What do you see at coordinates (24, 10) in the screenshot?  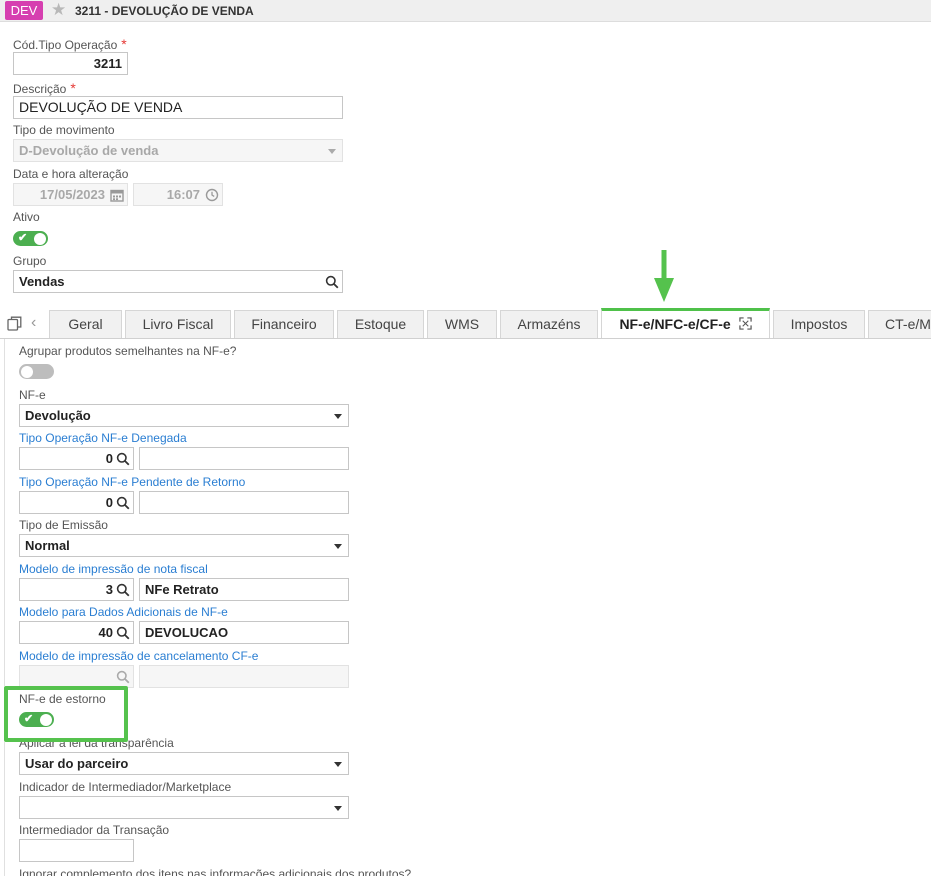 I see `environment-badge: DEV` at bounding box center [24, 10].